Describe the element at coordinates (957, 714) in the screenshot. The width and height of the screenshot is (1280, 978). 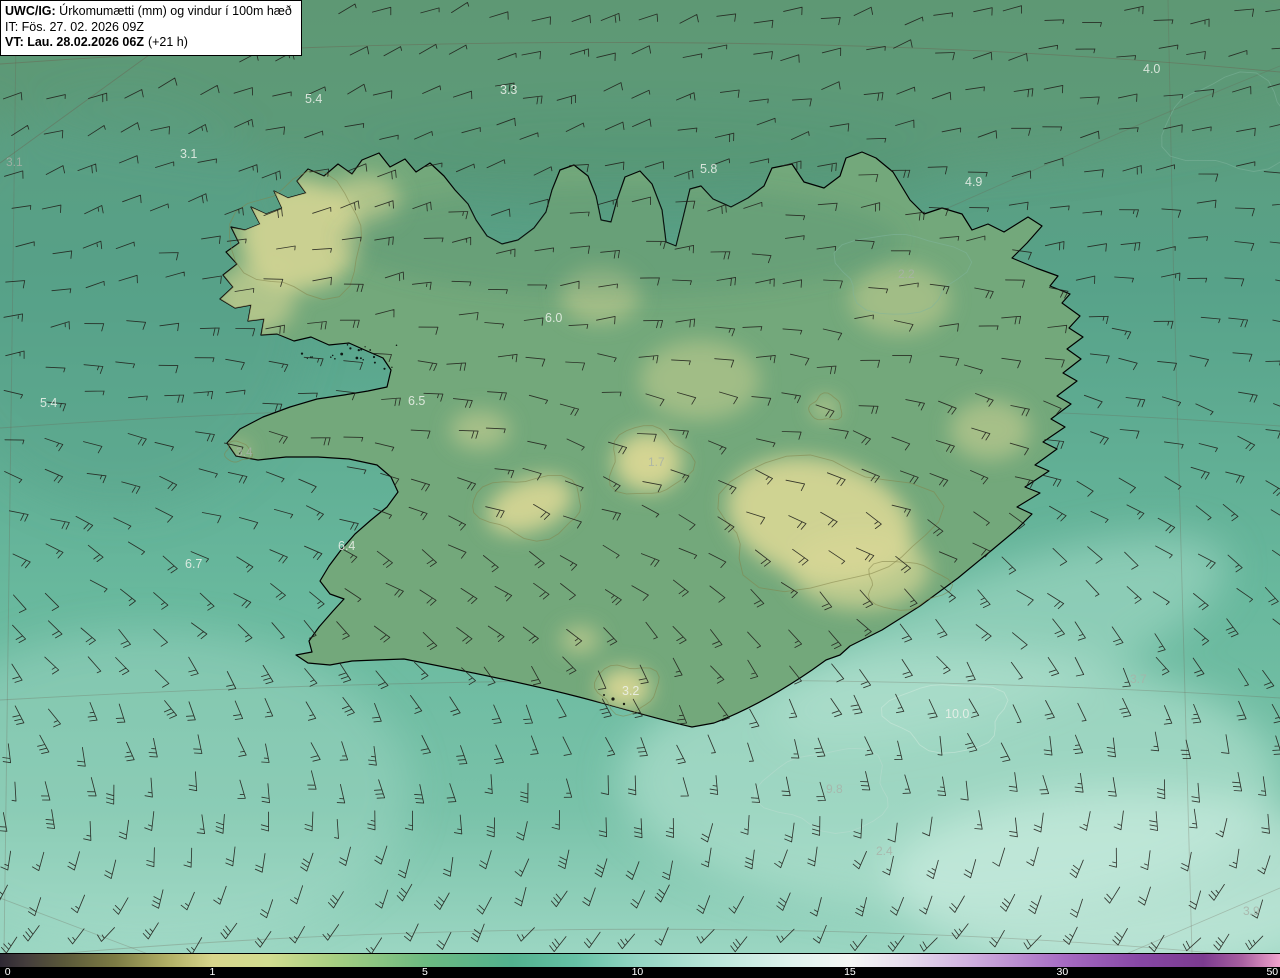
I see `contour-label: 10.0` at that location.